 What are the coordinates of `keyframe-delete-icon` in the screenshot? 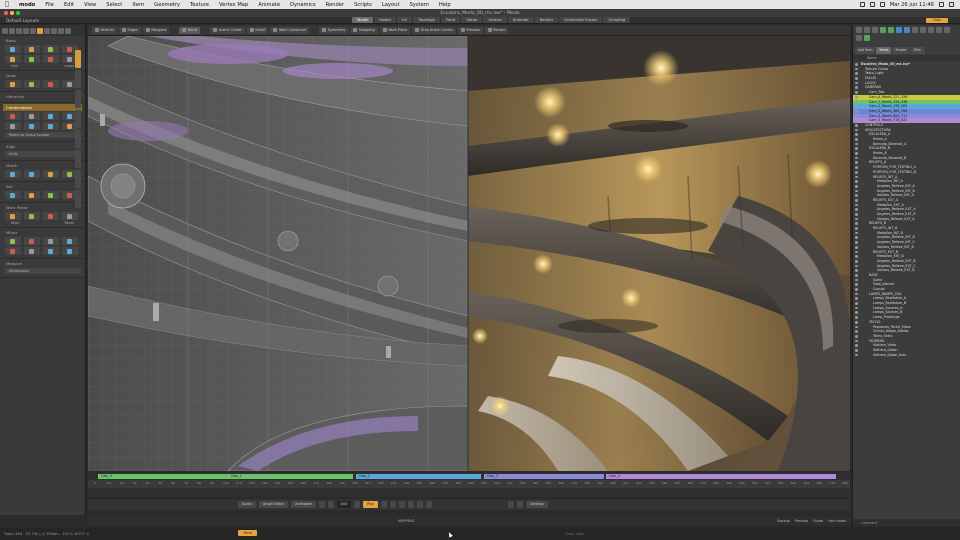 It's located at (411, 504).